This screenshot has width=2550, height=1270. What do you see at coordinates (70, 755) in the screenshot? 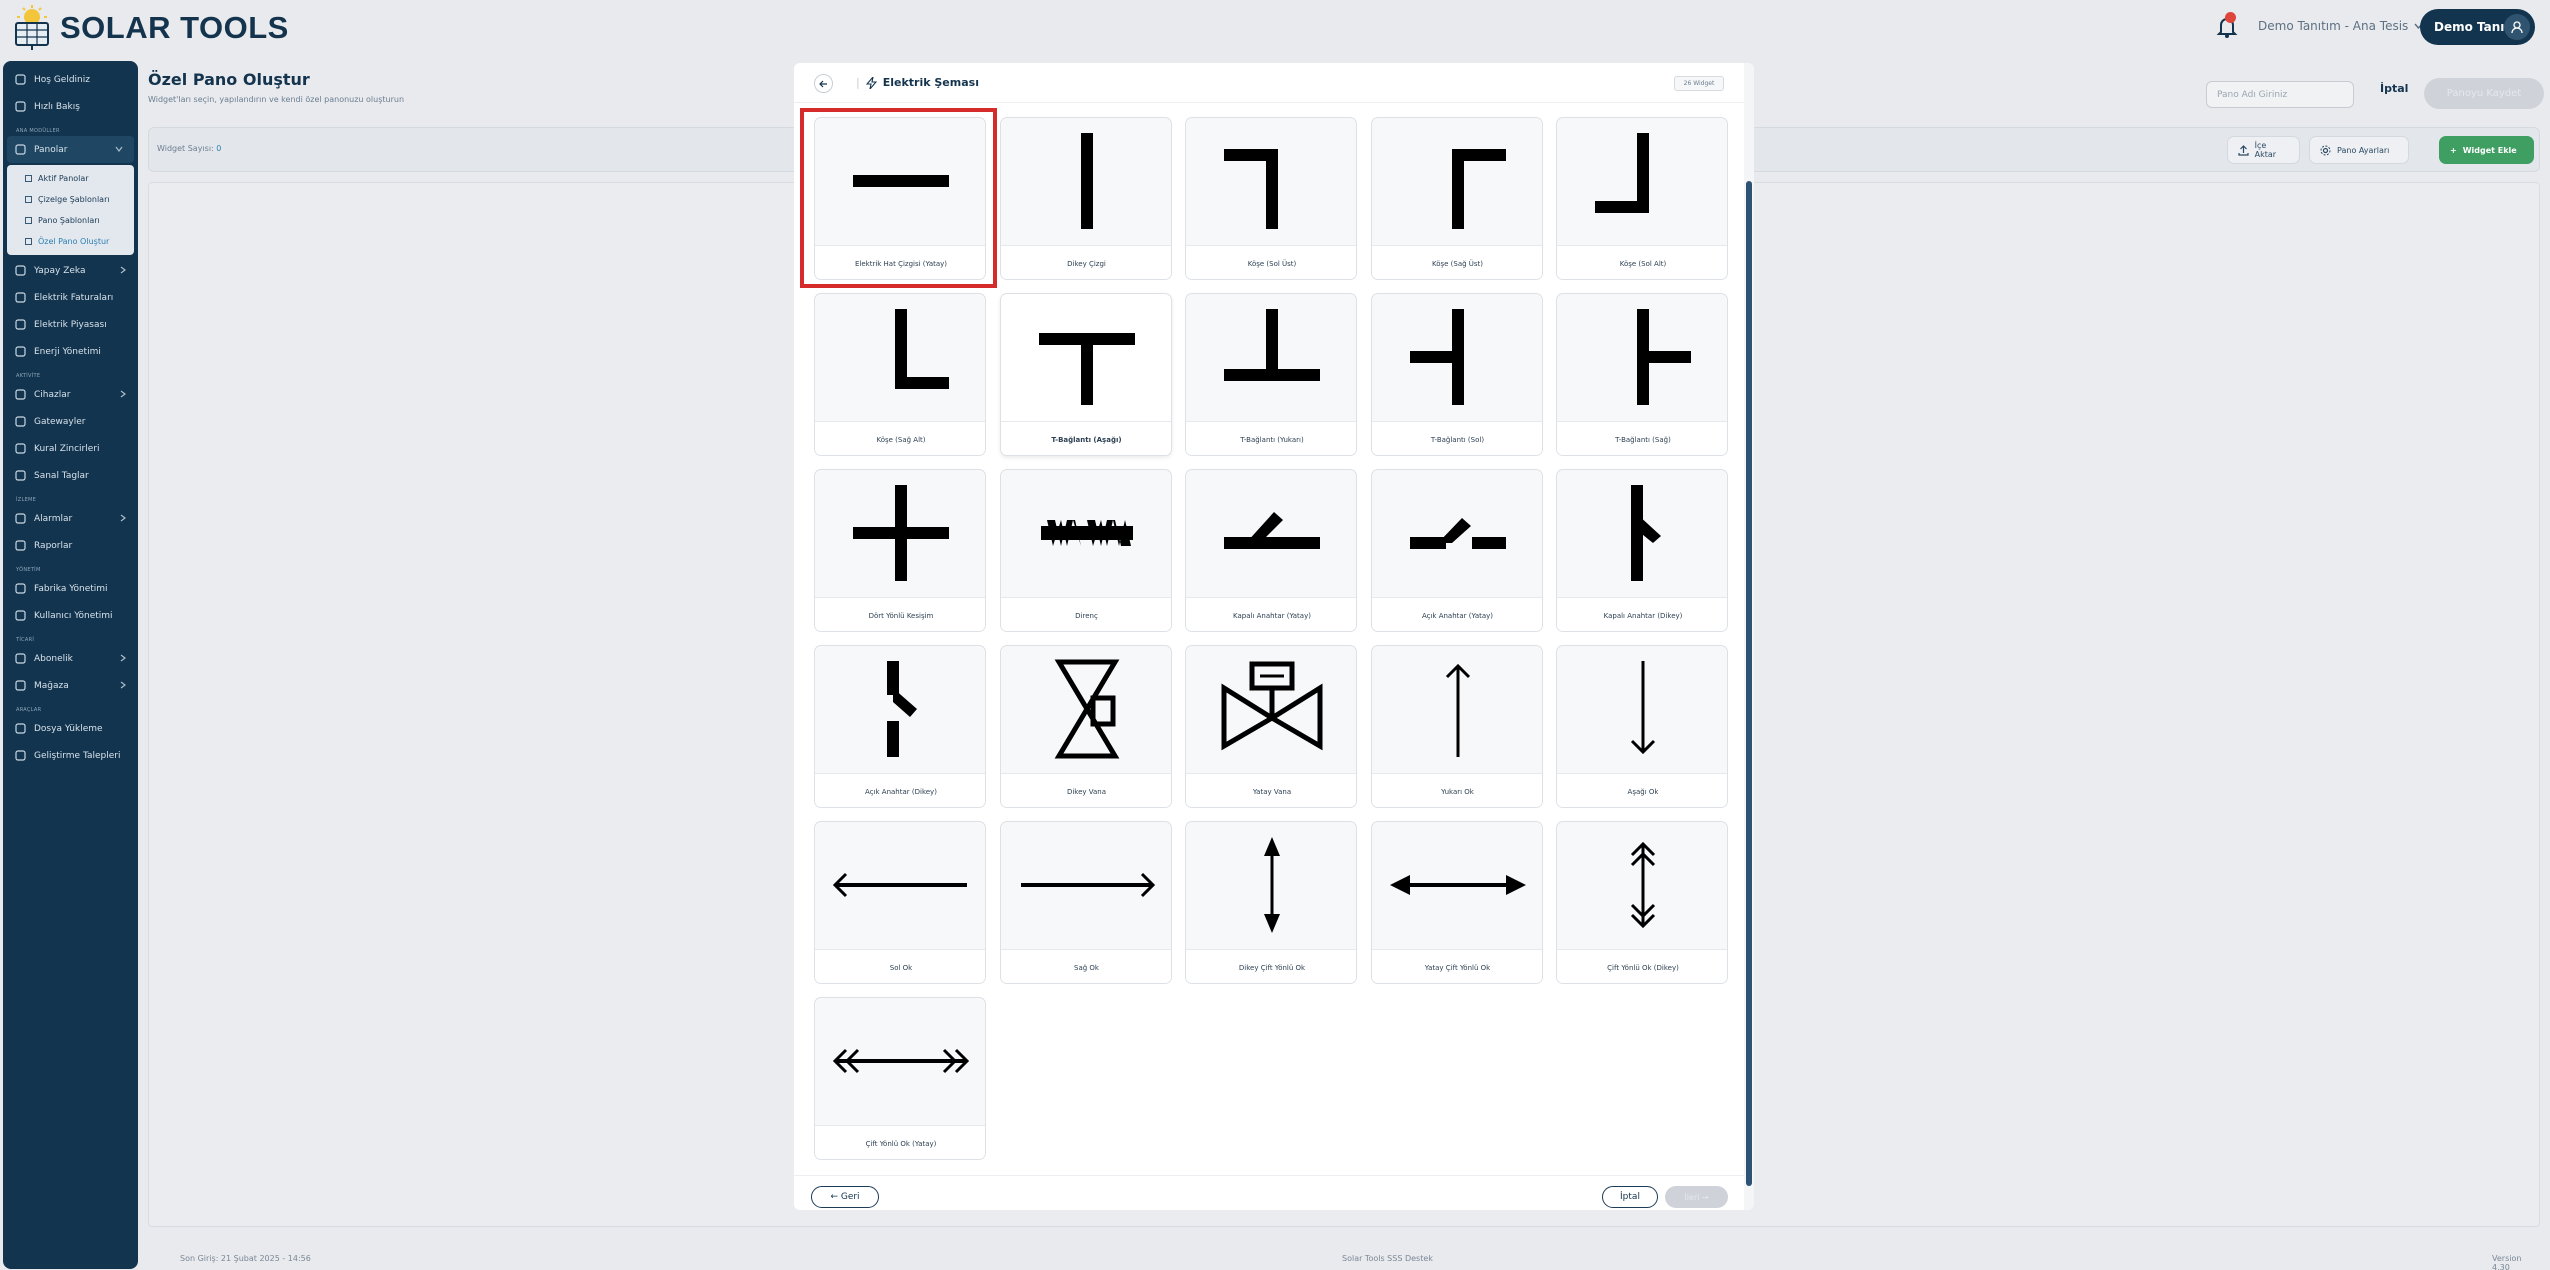
I see `sidebar-item-code: Geliştirme Talepleri` at bounding box center [70, 755].